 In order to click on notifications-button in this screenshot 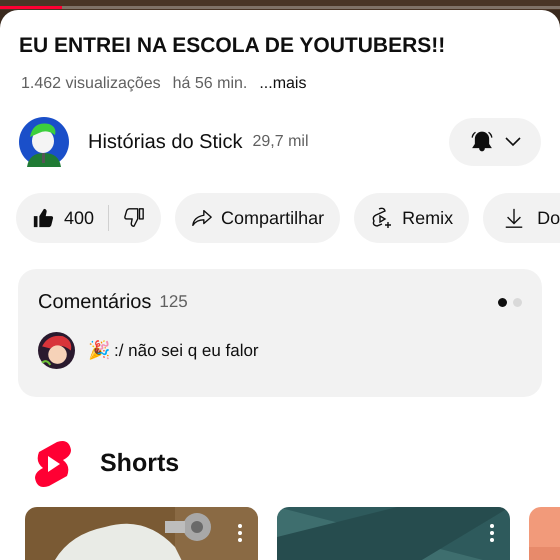, I will do `click(495, 142)`.